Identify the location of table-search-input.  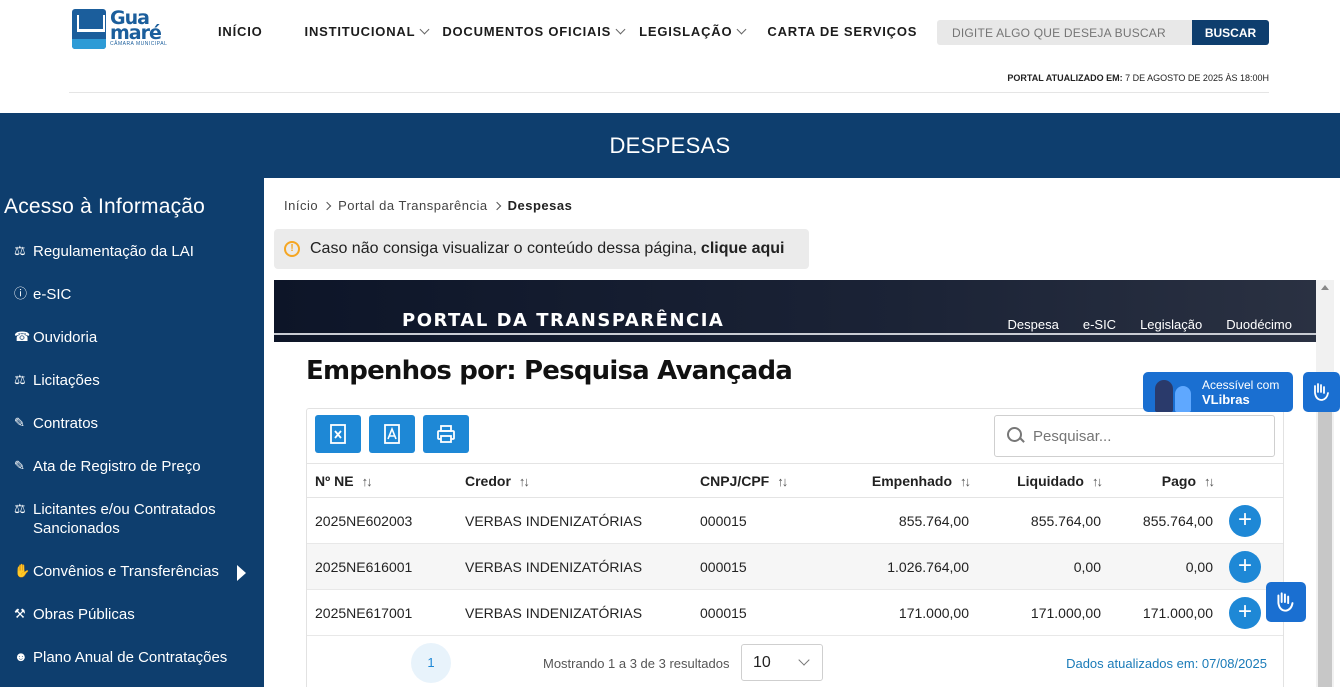
(1143, 436).